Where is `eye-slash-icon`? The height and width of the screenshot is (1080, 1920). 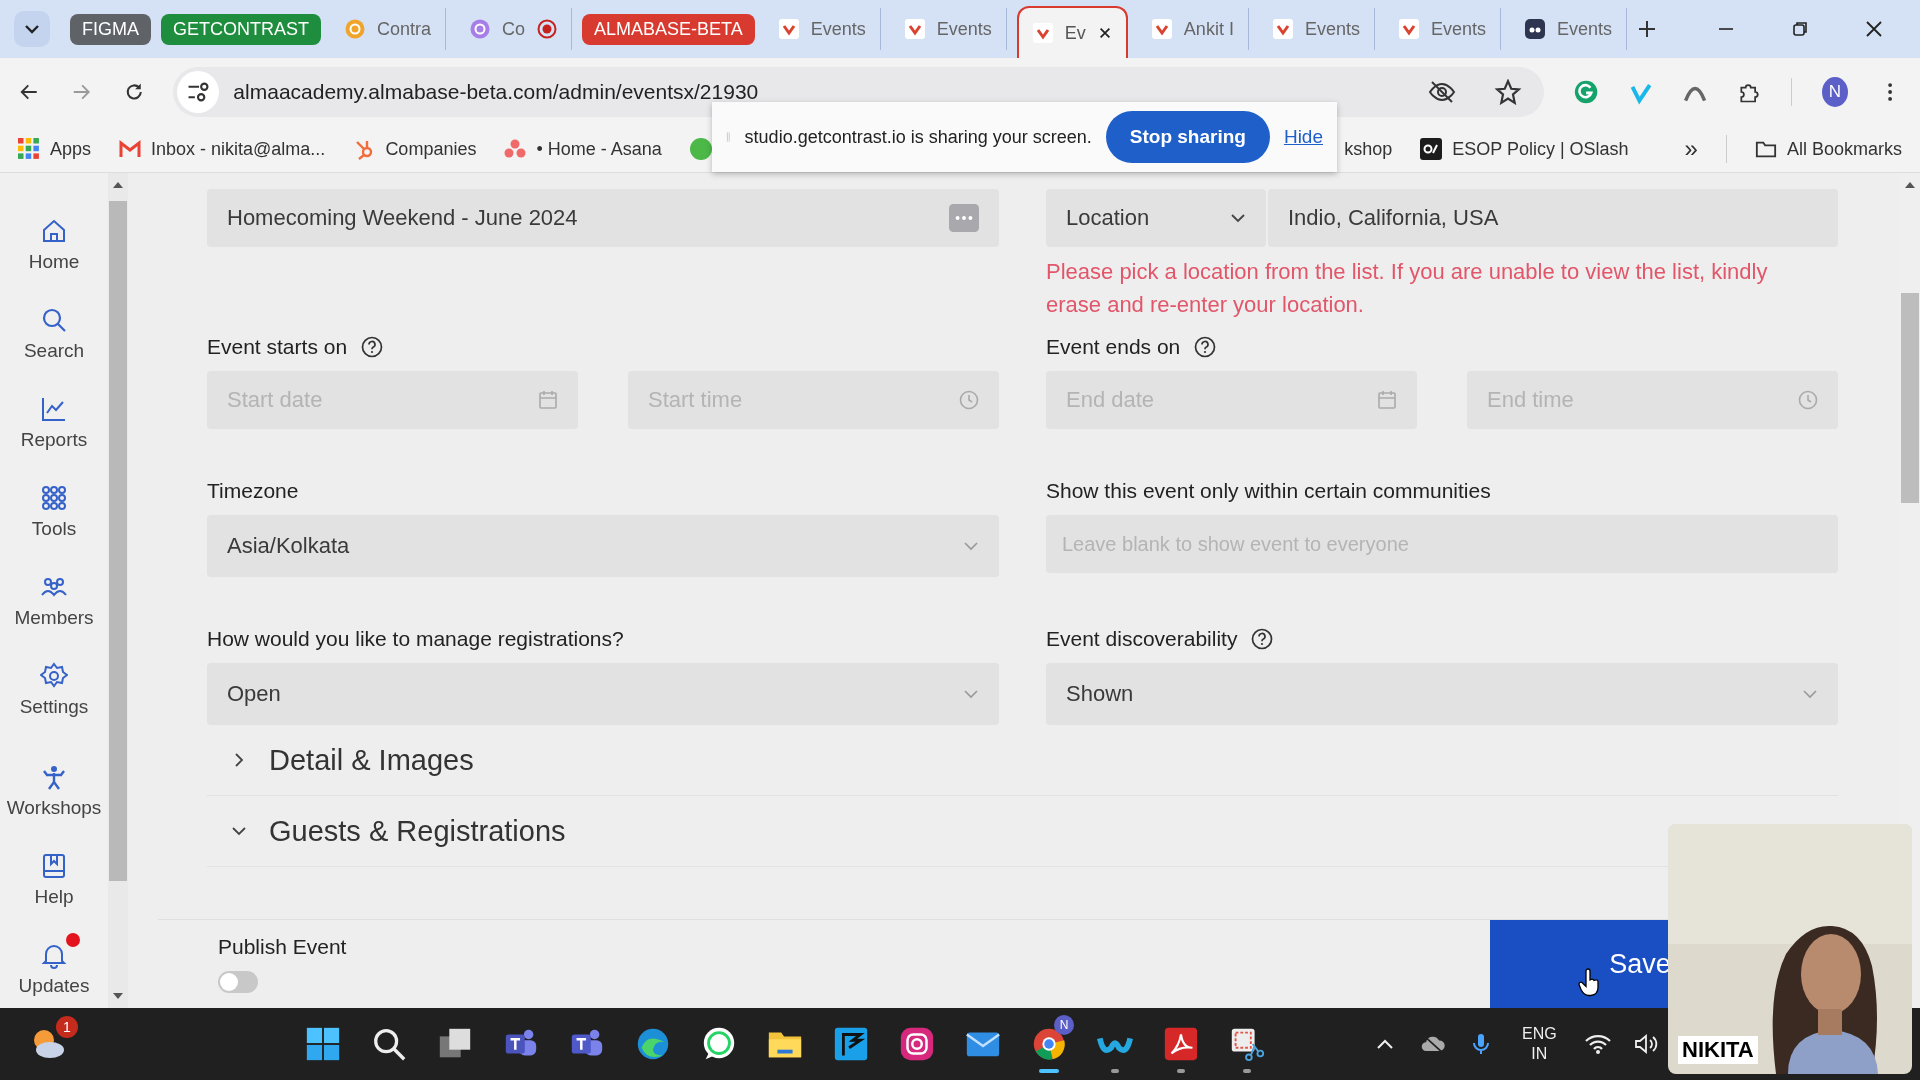 eye-slash-icon is located at coordinates (1442, 92).